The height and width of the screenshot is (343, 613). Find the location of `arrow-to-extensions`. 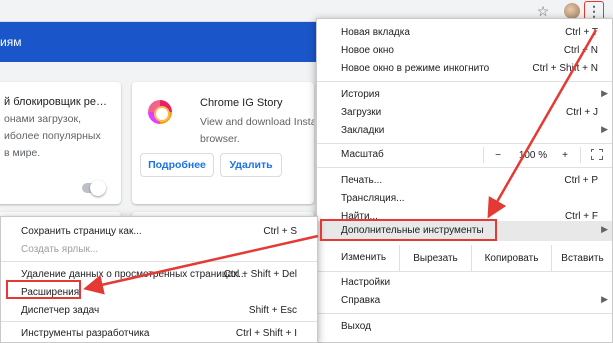

arrow-to-extensions is located at coordinates (201, 264).